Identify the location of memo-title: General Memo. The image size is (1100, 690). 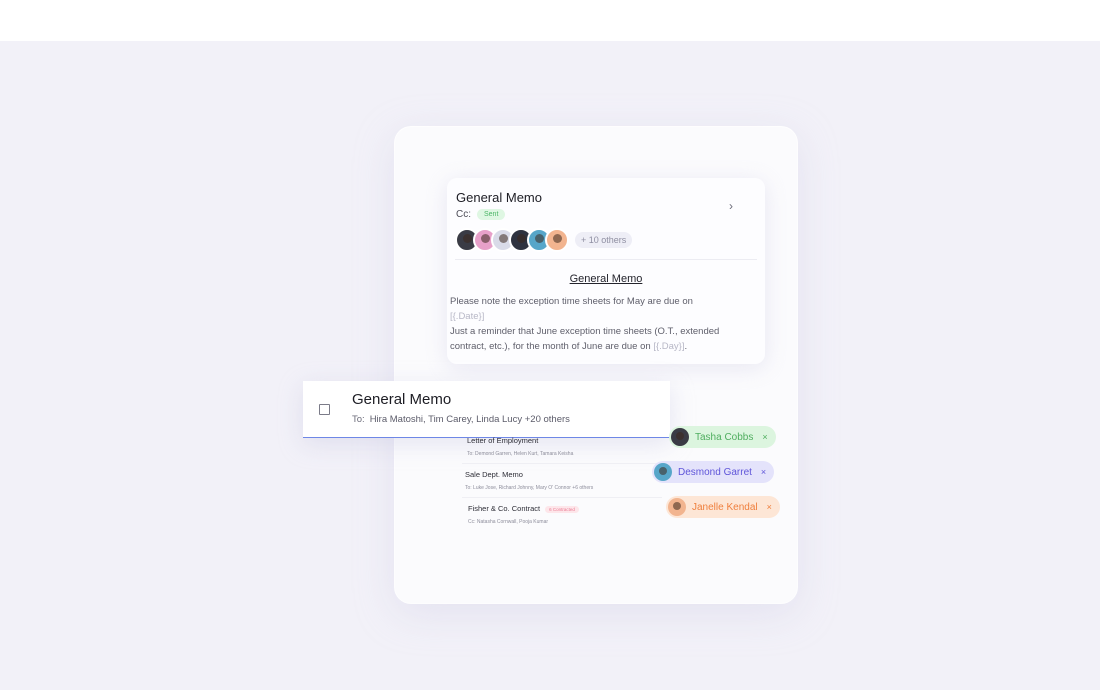
(499, 197).